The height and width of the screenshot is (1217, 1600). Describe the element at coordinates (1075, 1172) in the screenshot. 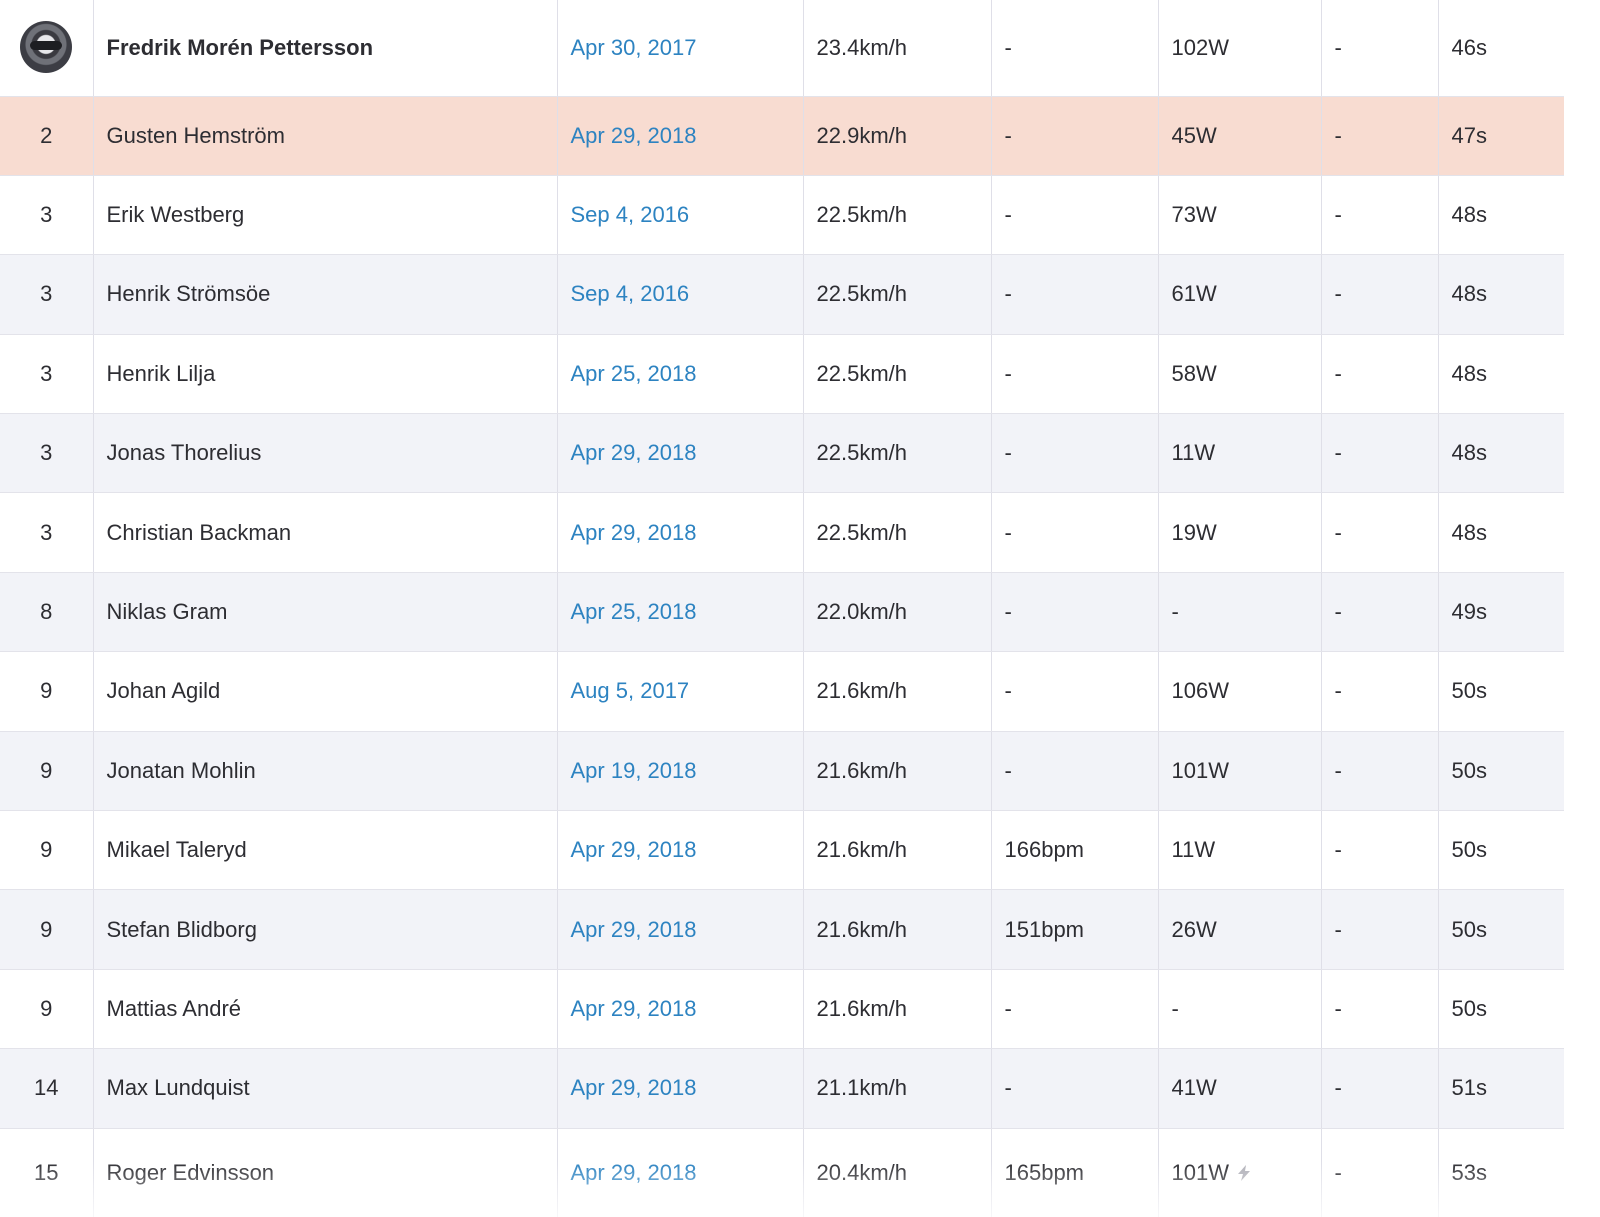

I see `heart-rate-cell: 165bpm` at that location.